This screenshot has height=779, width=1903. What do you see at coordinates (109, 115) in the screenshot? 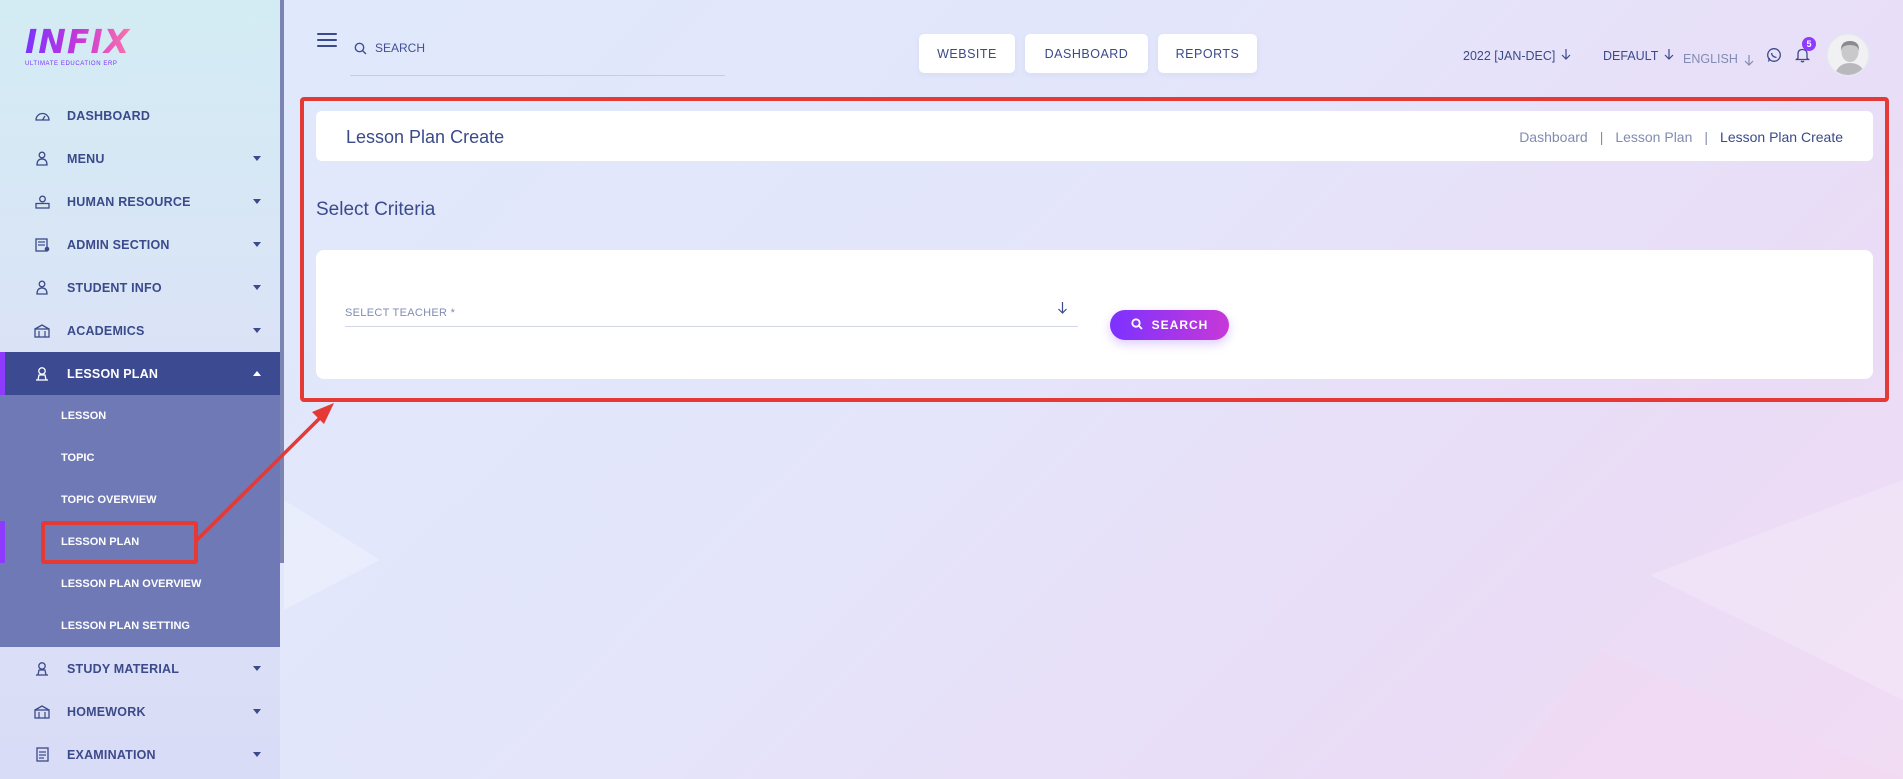
I see `sidebar-item-label: DASHBOARD` at bounding box center [109, 115].